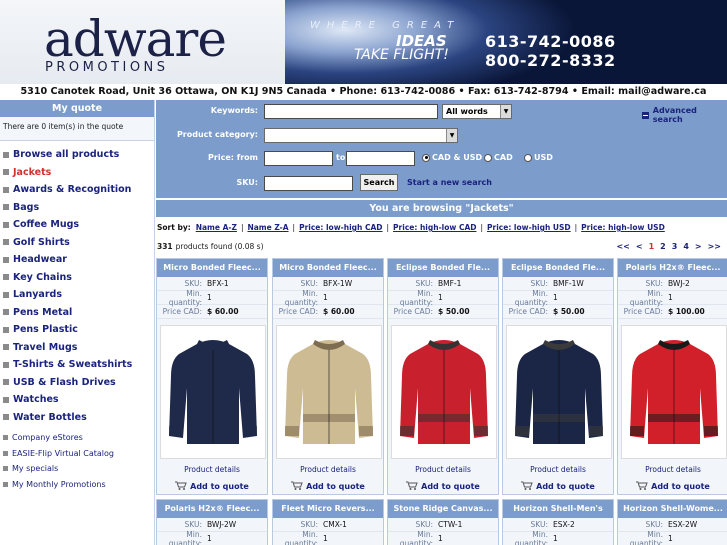  I want to click on category-t-shirts-sweatshirts: T-Shirts & Sweatshirts, so click(77, 365).